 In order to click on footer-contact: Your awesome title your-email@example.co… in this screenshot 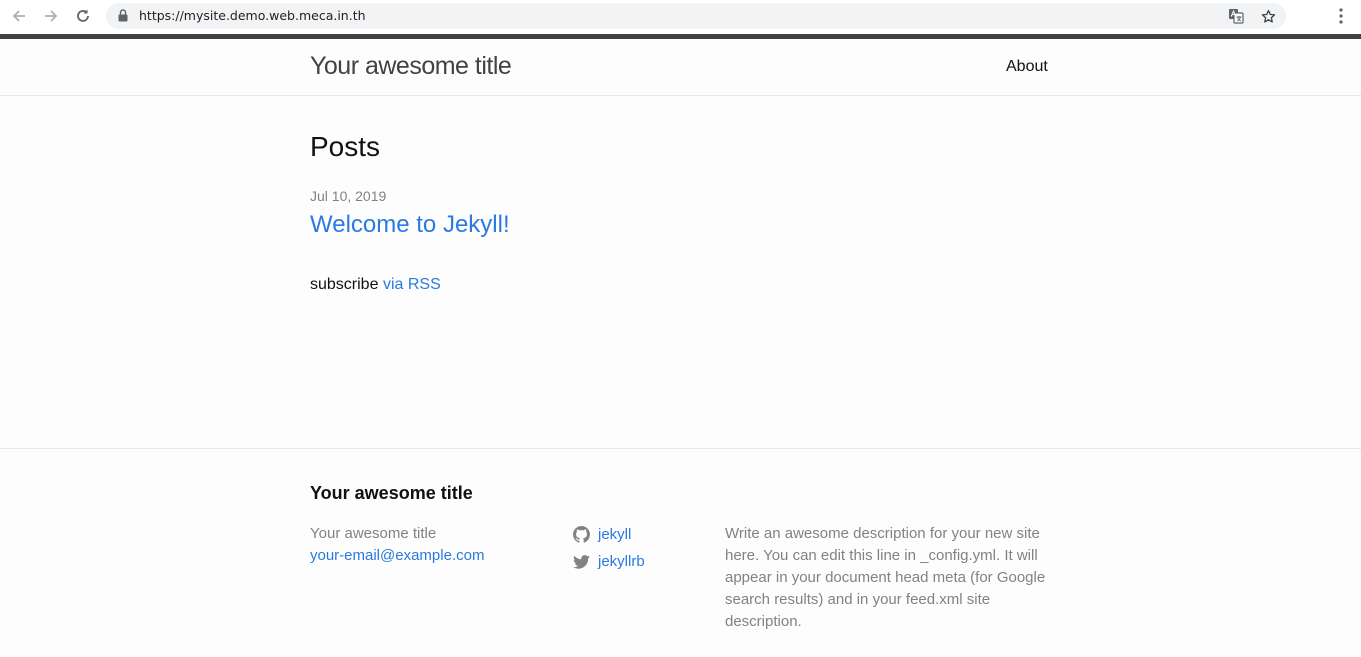, I will do `click(397, 545)`.